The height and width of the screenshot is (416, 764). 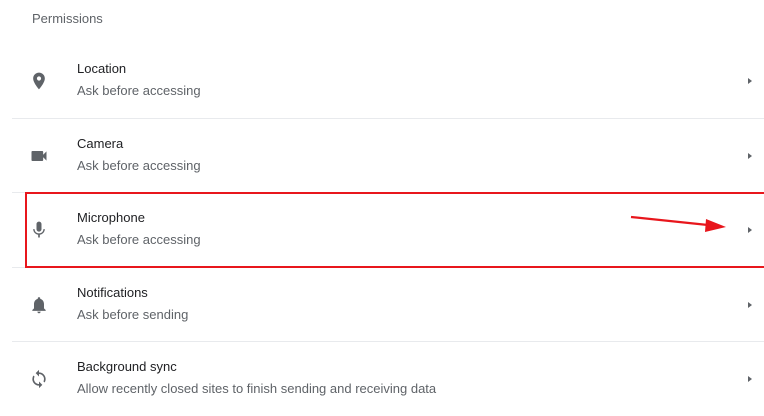 What do you see at coordinates (39, 81) in the screenshot?
I see `location-pin-icon` at bounding box center [39, 81].